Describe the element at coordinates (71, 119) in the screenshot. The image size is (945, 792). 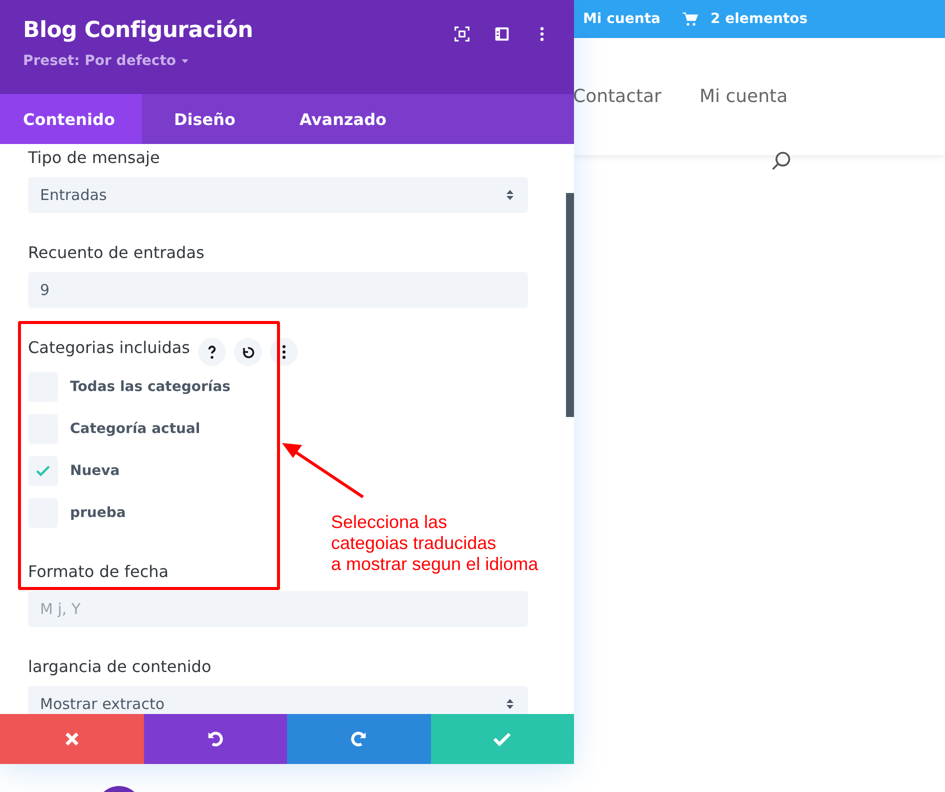
I see `tab: Contenido` at that location.